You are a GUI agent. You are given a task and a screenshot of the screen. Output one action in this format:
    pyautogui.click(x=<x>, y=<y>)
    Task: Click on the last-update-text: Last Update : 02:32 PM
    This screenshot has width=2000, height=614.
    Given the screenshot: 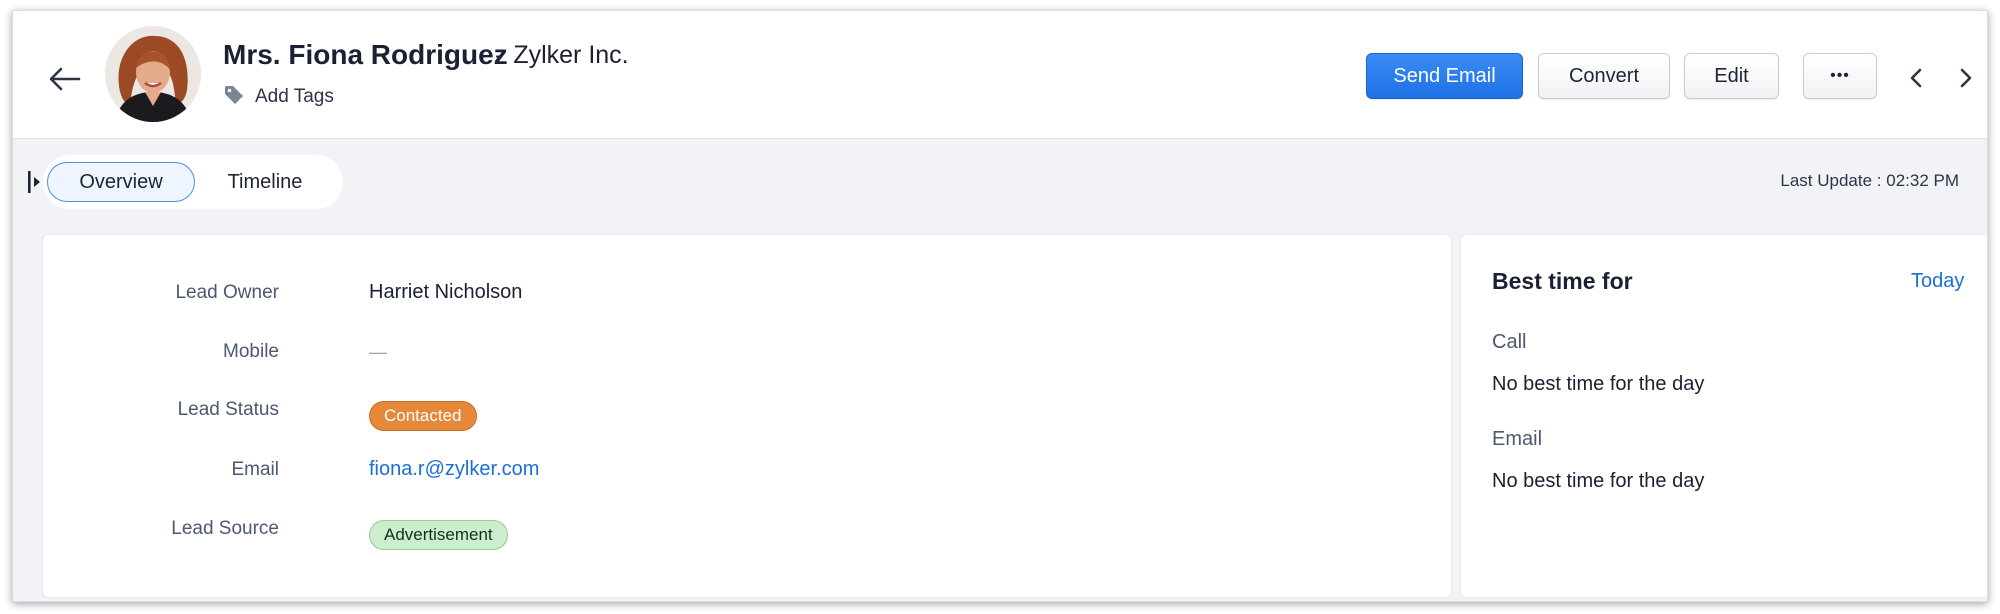 What is the action you would take?
    pyautogui.click(x=1869, y=180)
    